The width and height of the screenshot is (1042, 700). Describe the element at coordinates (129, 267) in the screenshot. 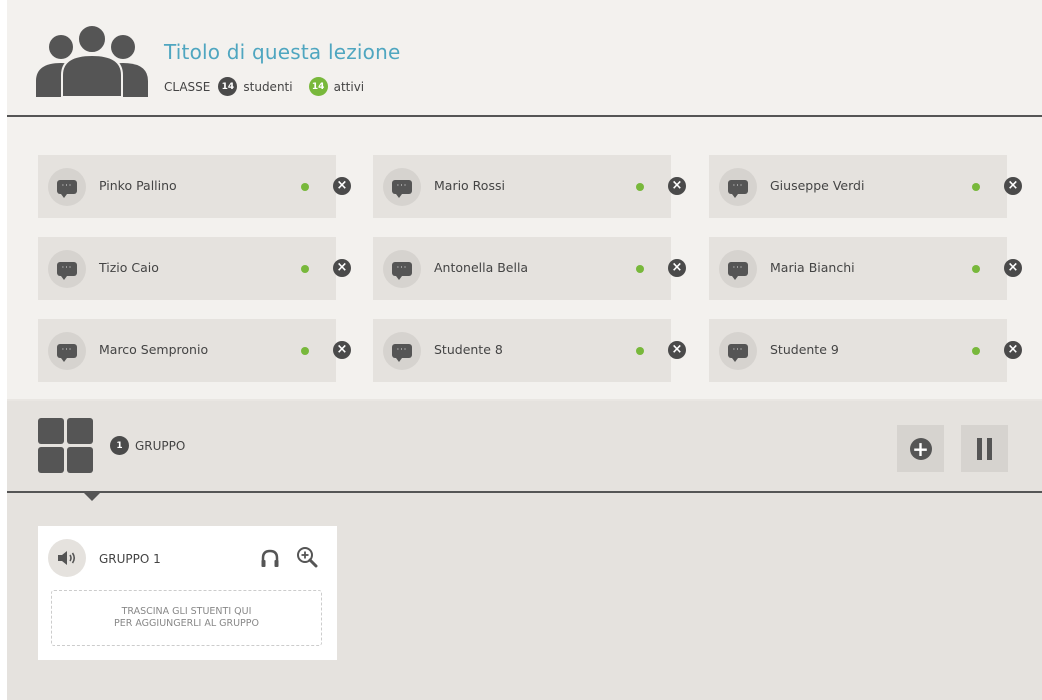

I see `student-name: Tizio Caio` at that location.